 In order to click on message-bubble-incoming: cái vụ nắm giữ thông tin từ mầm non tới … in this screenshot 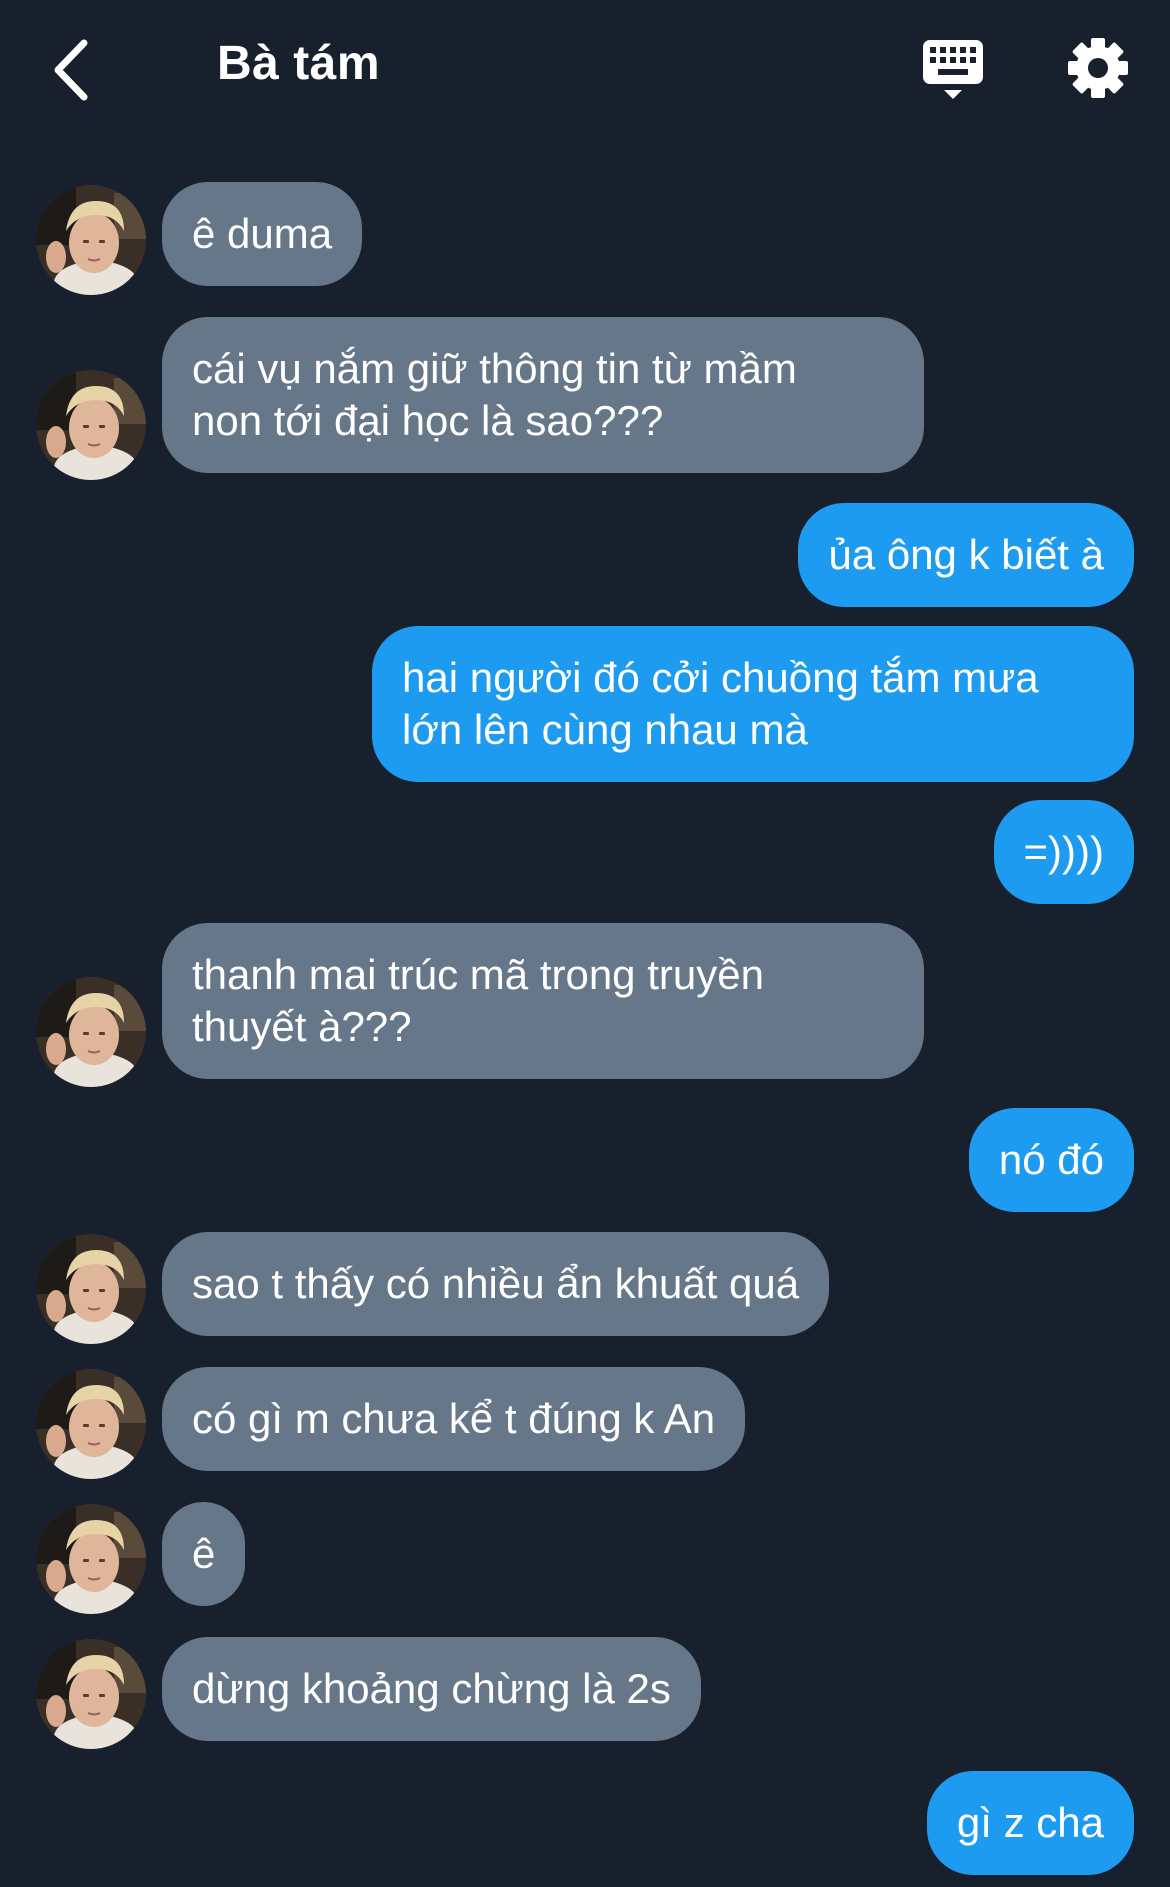, I will do `click(543, 395)`.